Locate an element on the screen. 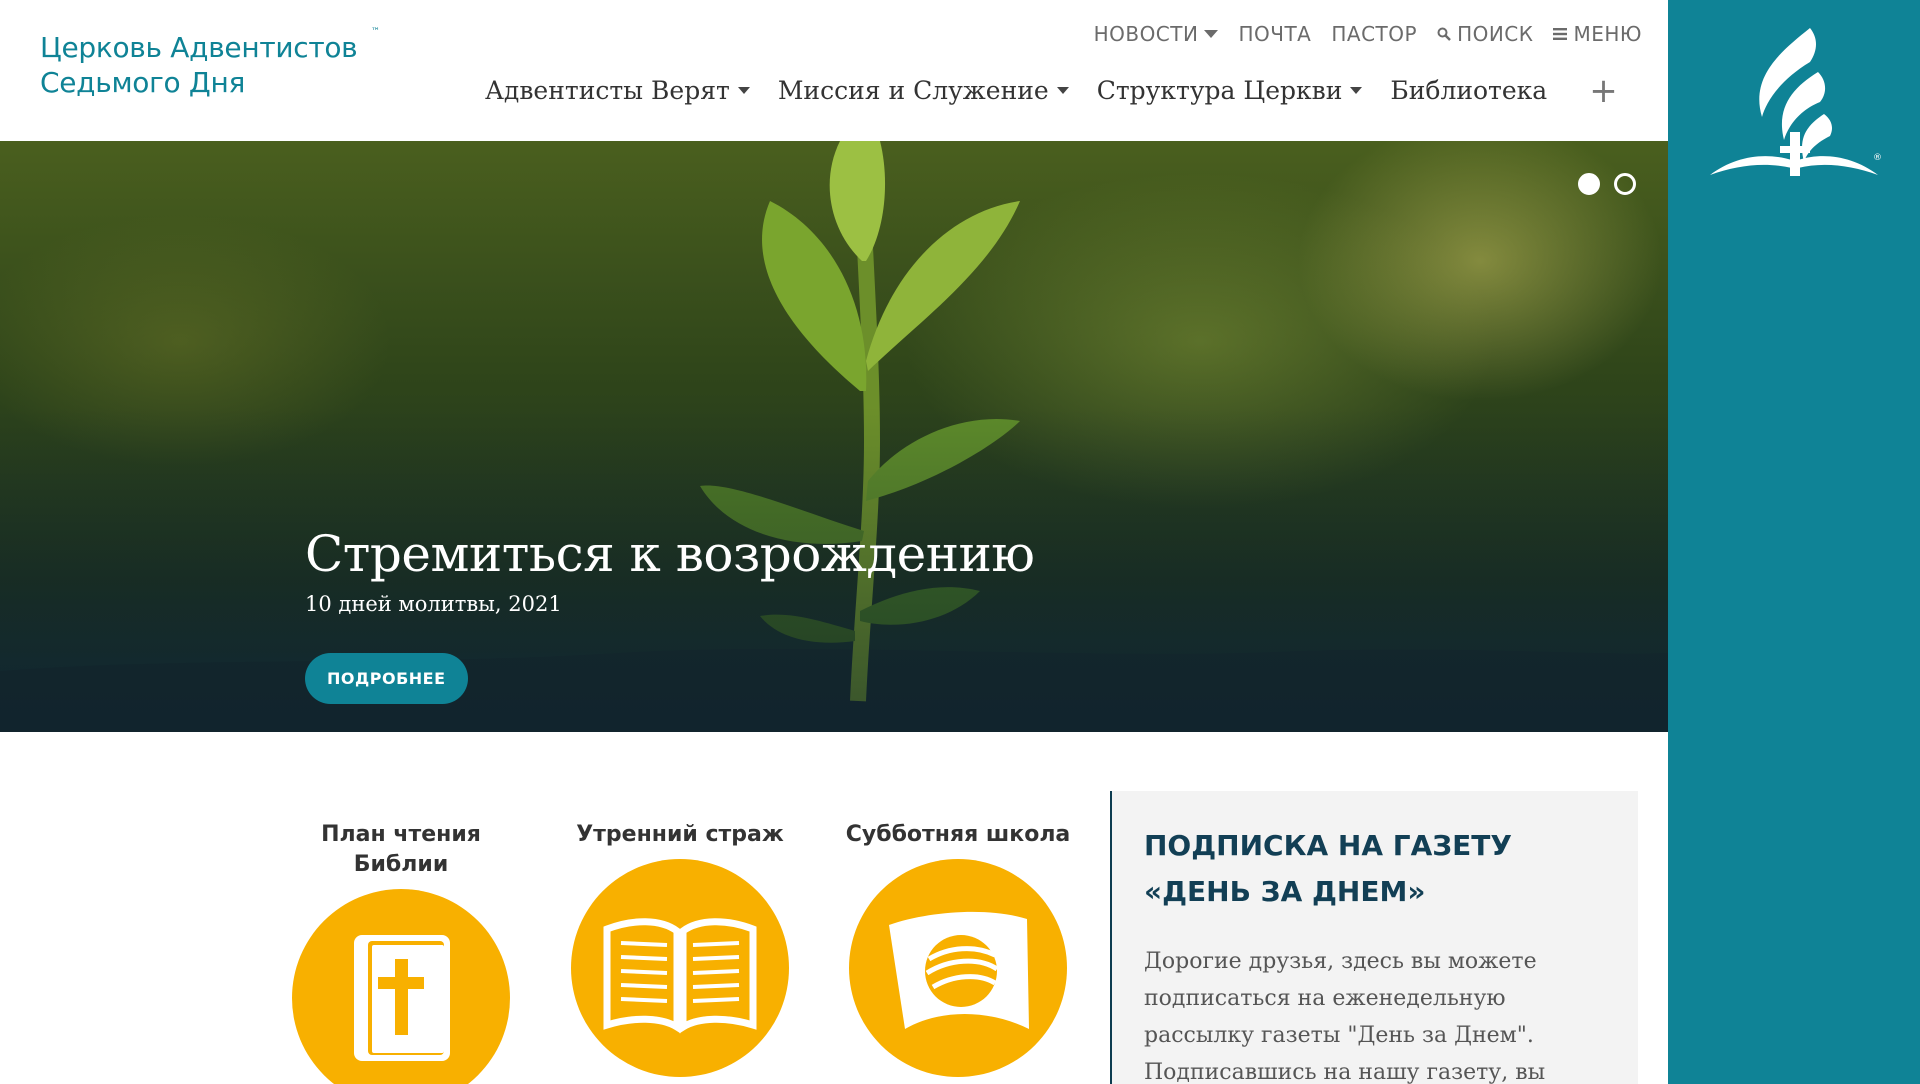 This screenshot has width=1920, height=1084. site-title: Церковь Адвентистов Седьмого Дня ™ is located at coordinates (210, 64).